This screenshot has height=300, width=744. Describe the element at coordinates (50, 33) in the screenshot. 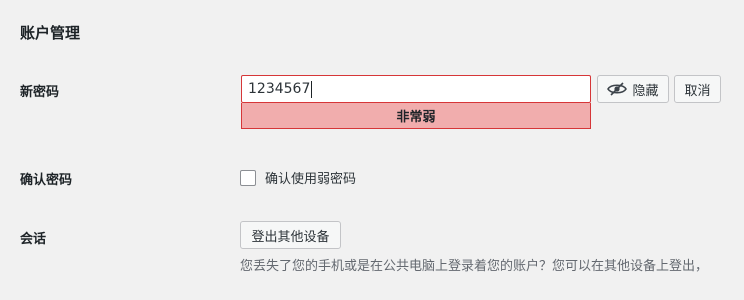

I see `section-title: 账户管理` at that location.